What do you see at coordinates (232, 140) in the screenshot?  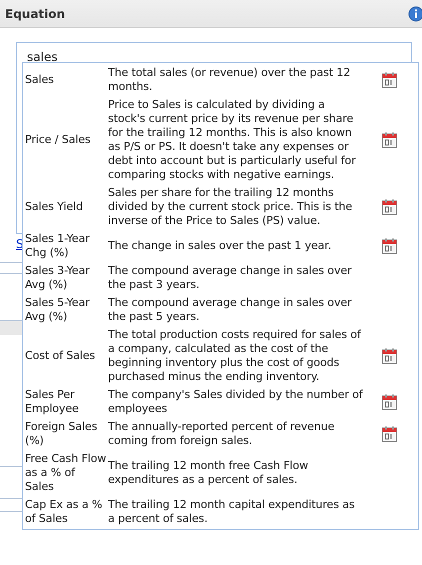 I see `suggestion-description: Price to Sales is calculated by dividing a stock's current price by its revenue per share for the trailing 12 months. This is also known as P/S or PS. It doesn't take any expenses or debt into account but is particularly useful for comparing stocks with negative earnings.` at bounding box center [232, 140].